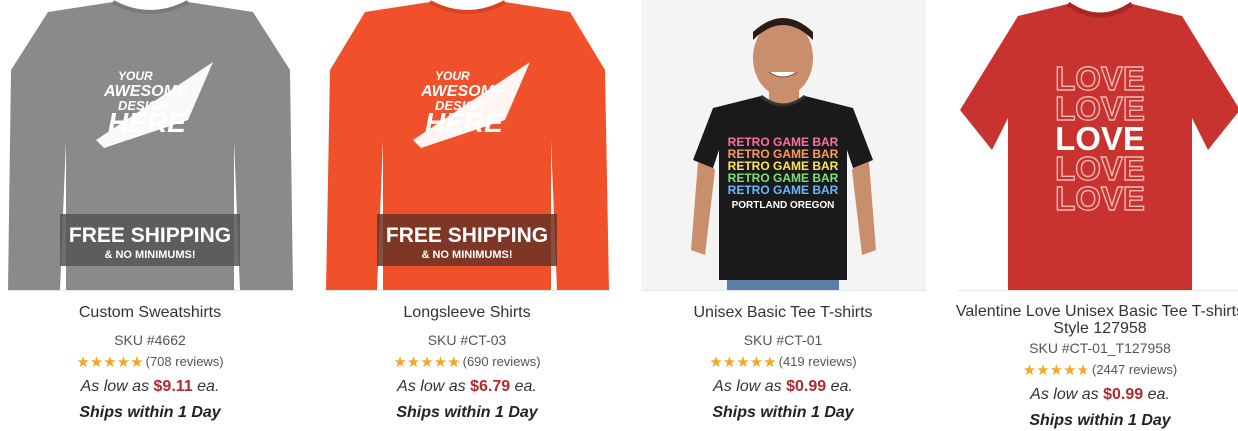 This screenshot has width=1238, height=431. What do you see at coordinates (467, 340) in the screenshot?
I see `product-sku: SKU #CT-03` at bounding box center [467, 340].